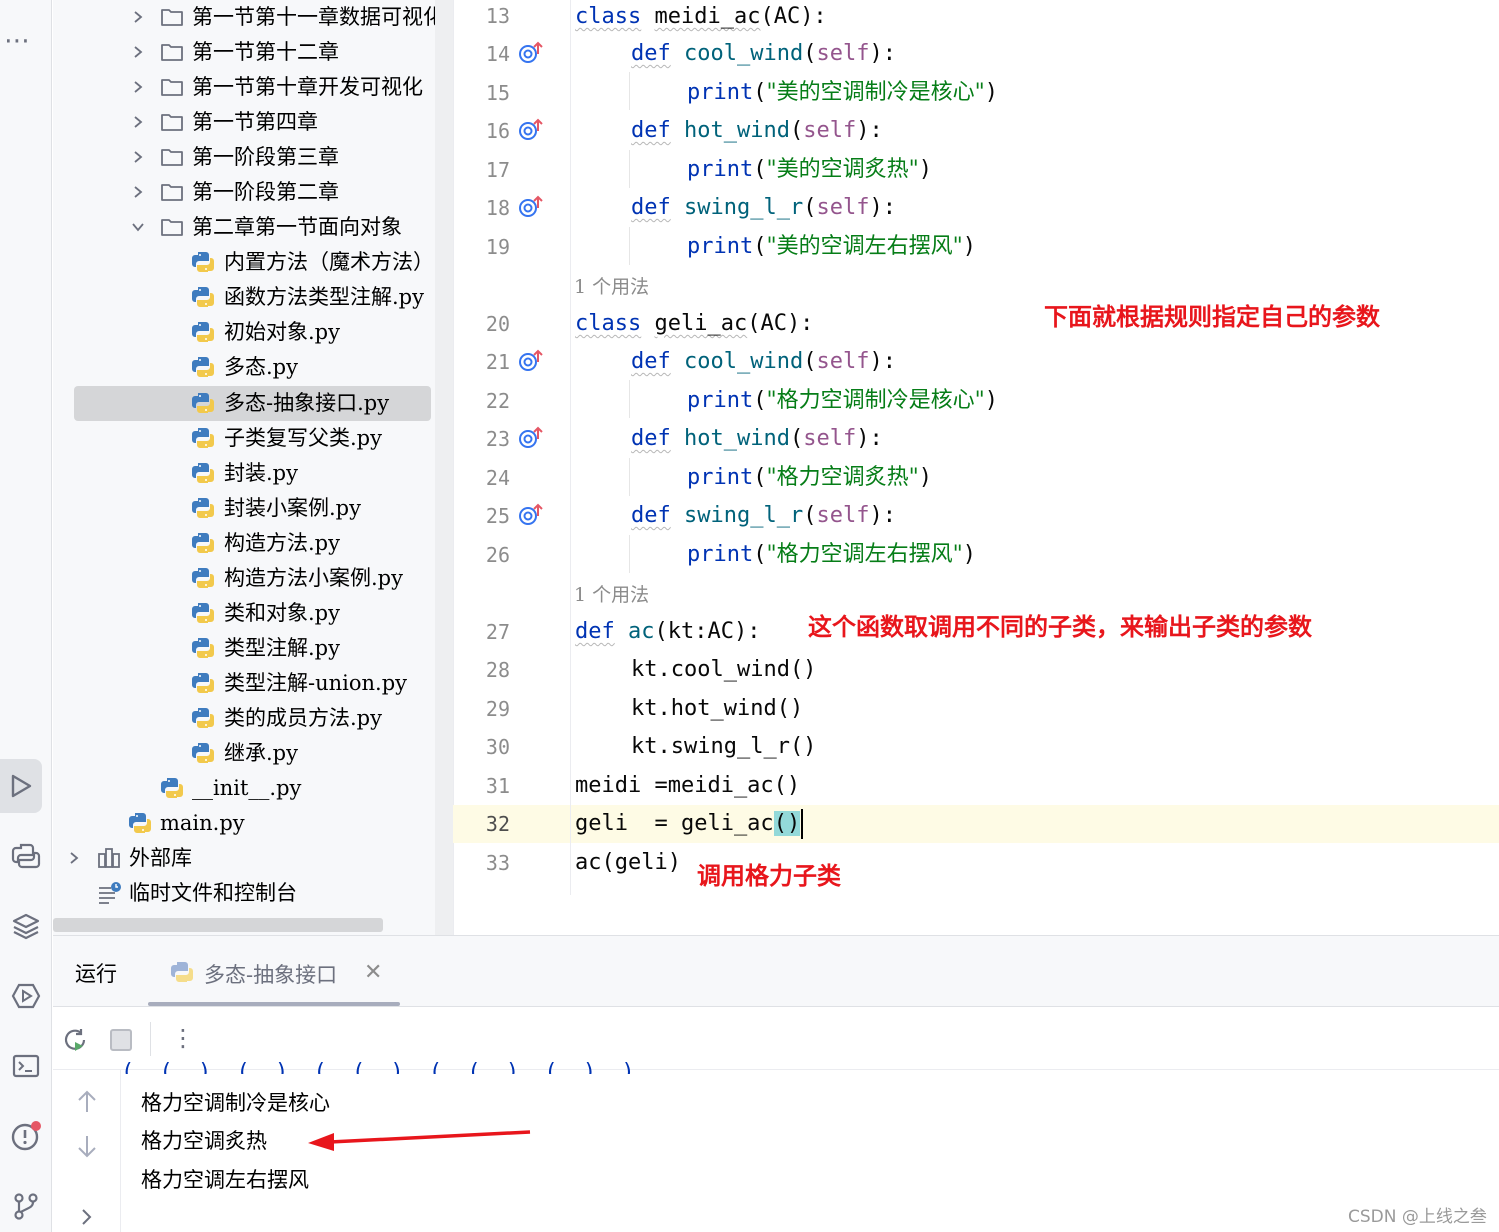 This screenshot has width=1499, height=1232. What do you see at coordinates (253, 613) in the screenshot?
I see `tree-file: 类和对象.py` at bounding box center [253, 613].